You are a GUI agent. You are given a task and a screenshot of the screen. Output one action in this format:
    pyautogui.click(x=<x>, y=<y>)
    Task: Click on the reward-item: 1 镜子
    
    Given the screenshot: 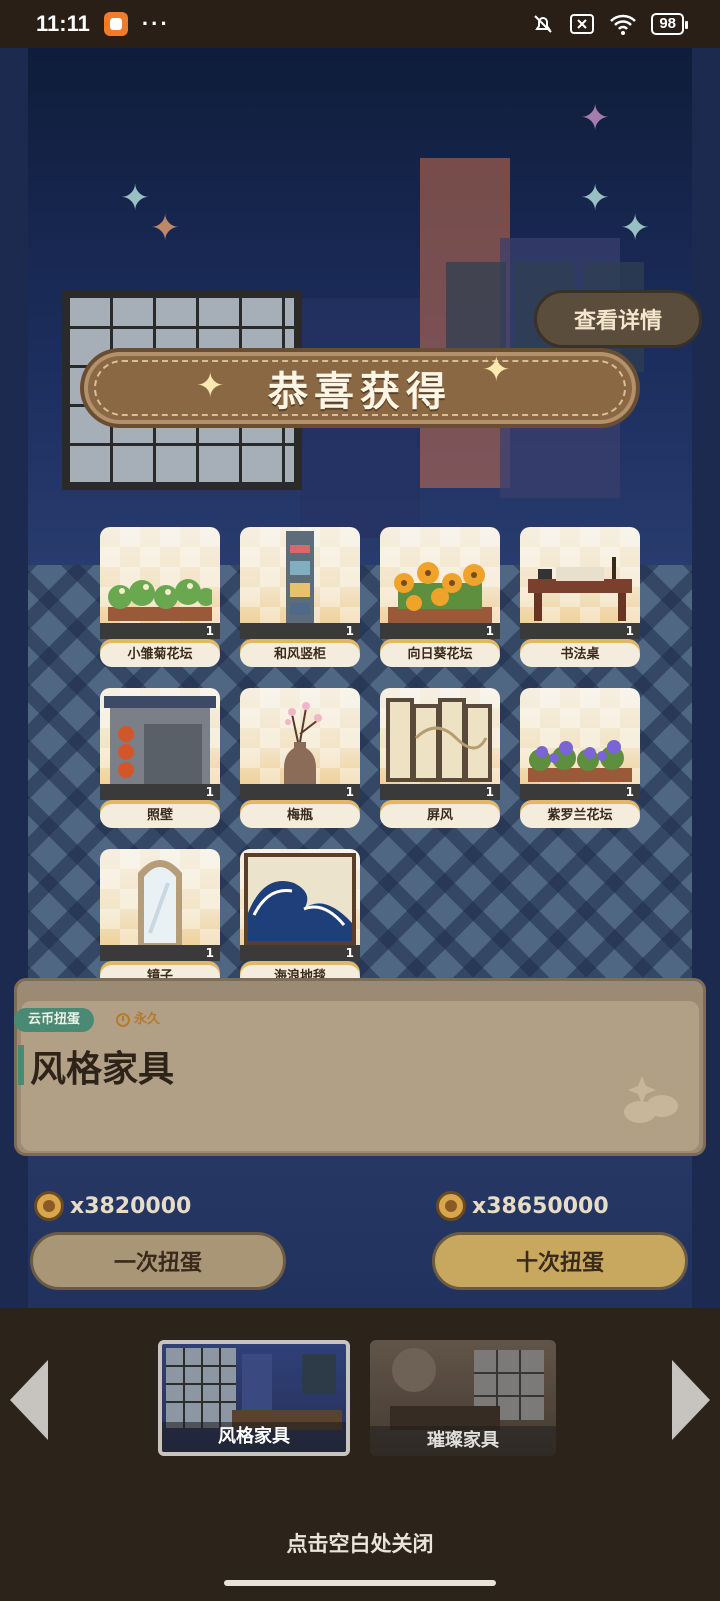 What is the action you would take?
    pyautogui.click(x=160, y=920)
    